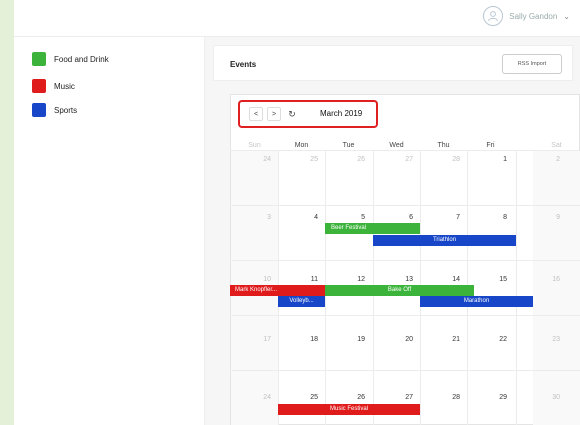  Describe the element at coordinates (349, 228) in the screenshot. I see `event-label: Beer Festival` at that location.